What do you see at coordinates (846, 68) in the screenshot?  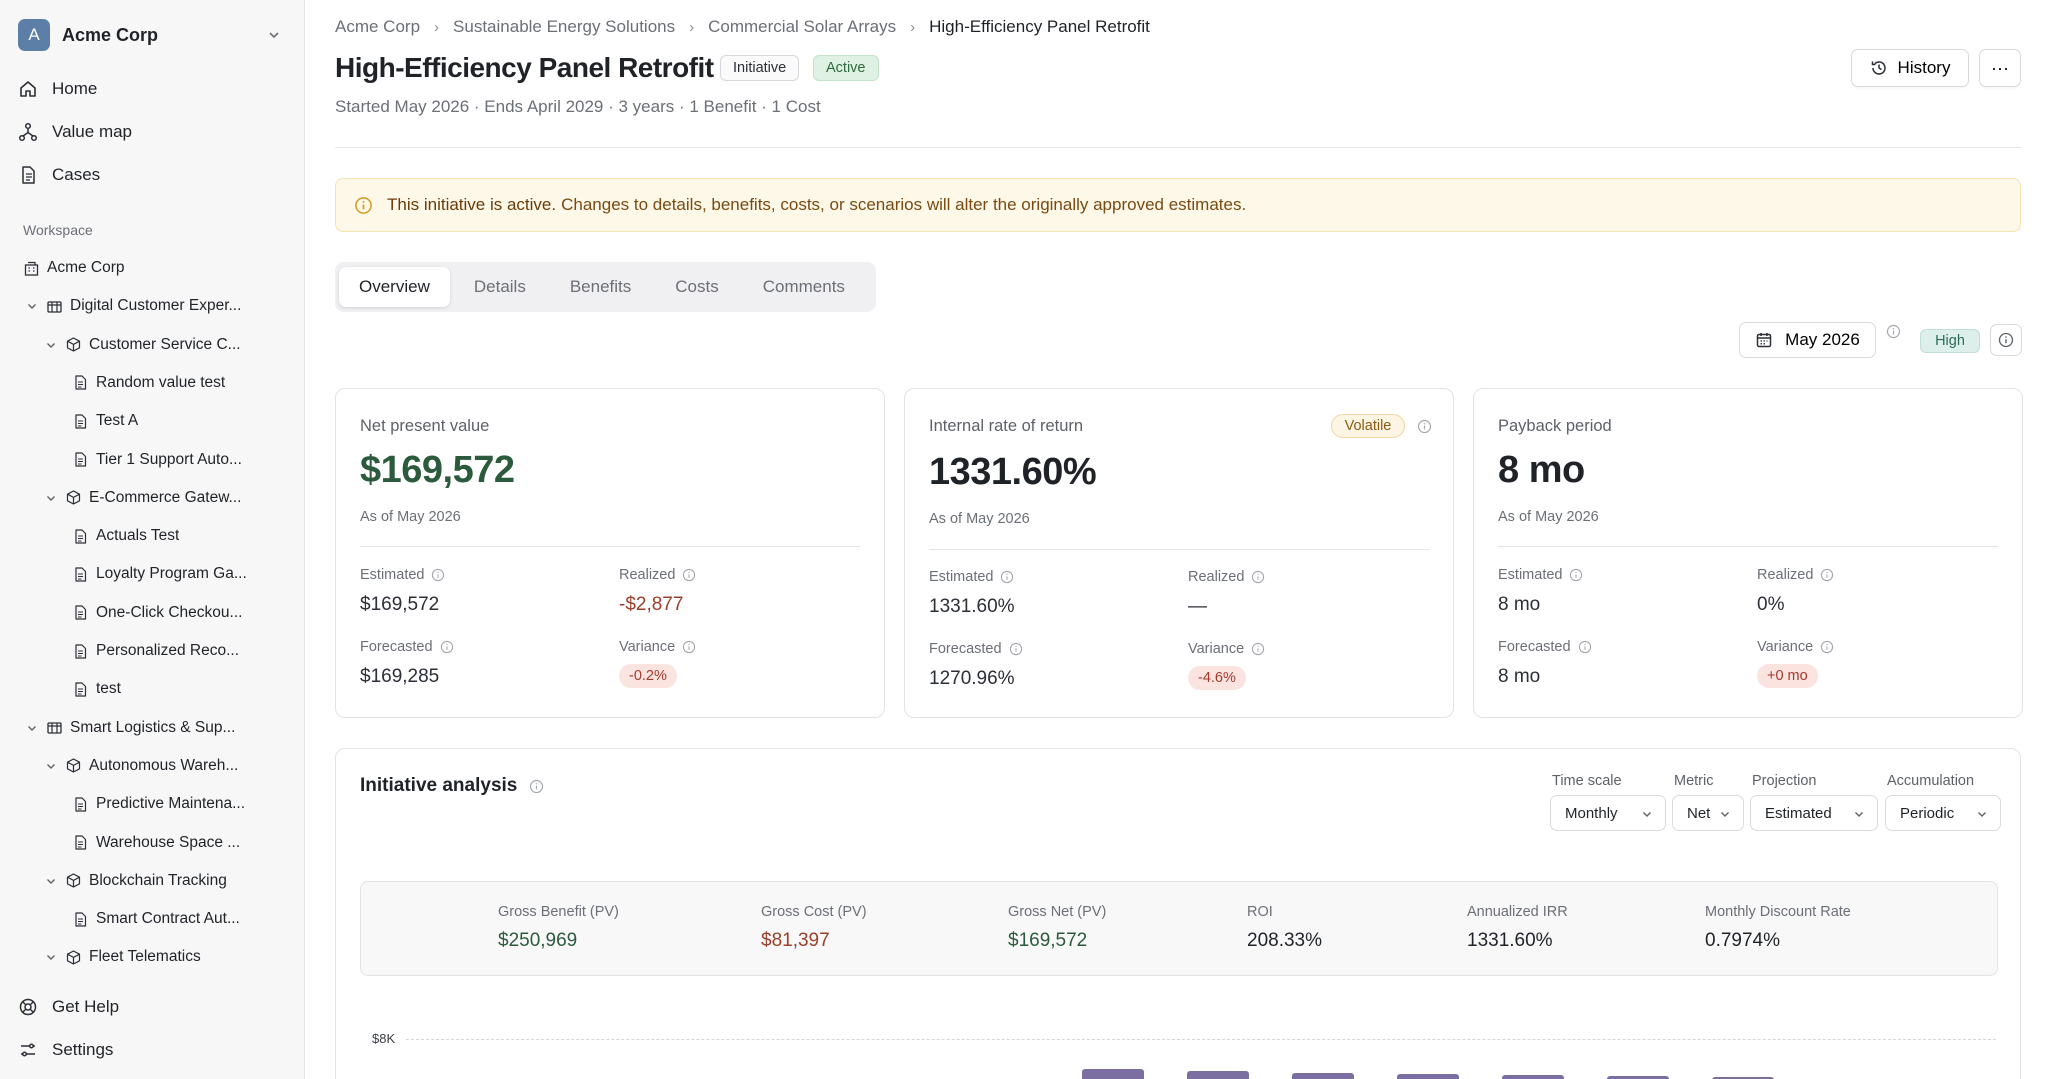 I see `status-badge: Active` at bounding box center [846, 68].